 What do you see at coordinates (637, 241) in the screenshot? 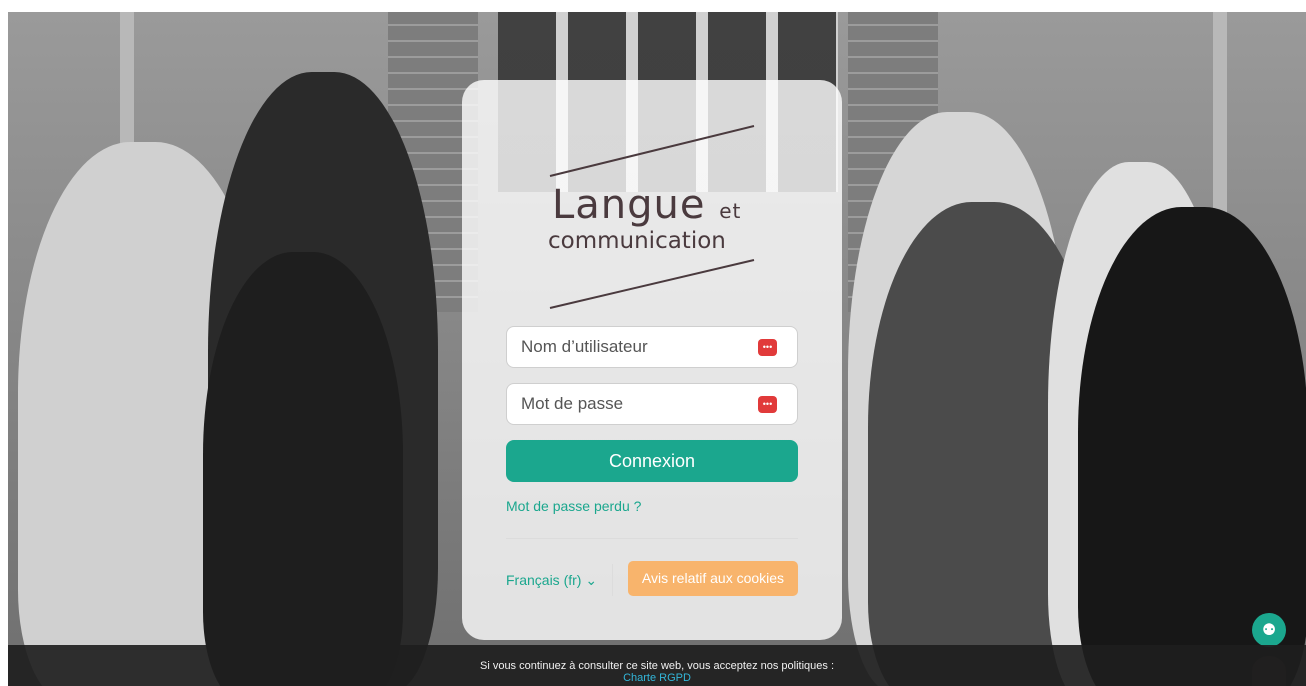
I see `logo-line2: communication` at bounding box center [637, 241].